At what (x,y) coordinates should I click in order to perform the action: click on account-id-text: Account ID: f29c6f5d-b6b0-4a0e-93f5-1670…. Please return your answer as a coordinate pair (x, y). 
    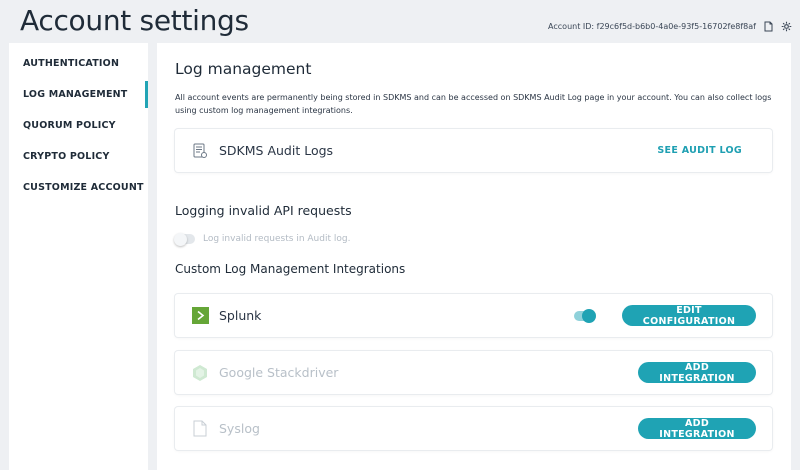
    Looking at the image, I should click on (652, 26).